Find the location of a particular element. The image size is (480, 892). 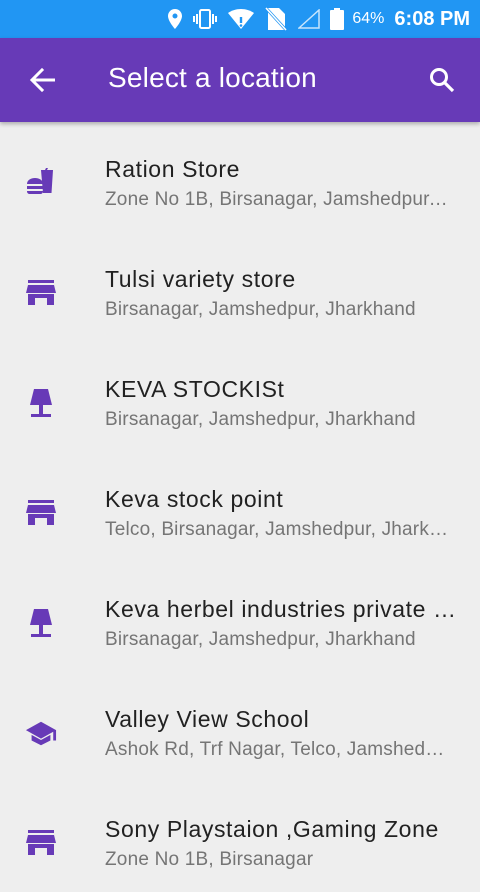

wifi-icon is located at coordinates (241, 19).